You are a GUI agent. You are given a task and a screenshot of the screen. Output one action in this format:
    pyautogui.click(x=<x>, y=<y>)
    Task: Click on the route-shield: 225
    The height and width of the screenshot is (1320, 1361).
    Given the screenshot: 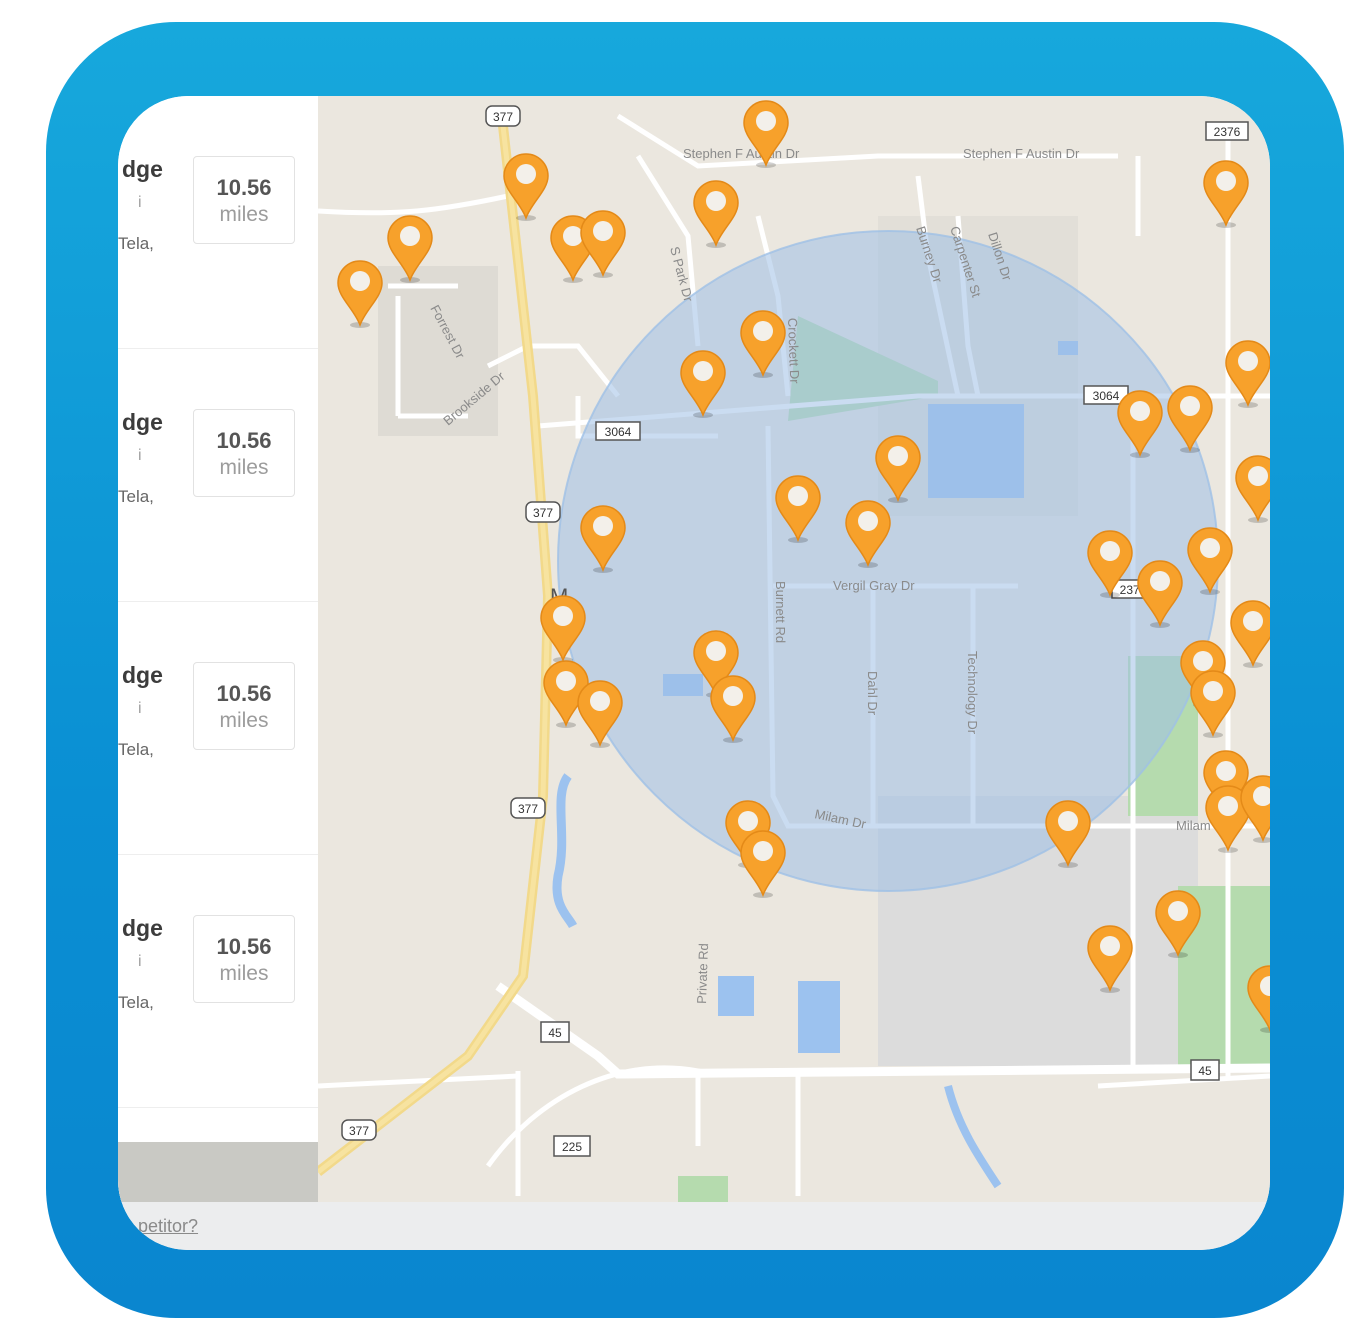 What is the action you would take?
    pyautogui.click(x=572, y=1146)
    